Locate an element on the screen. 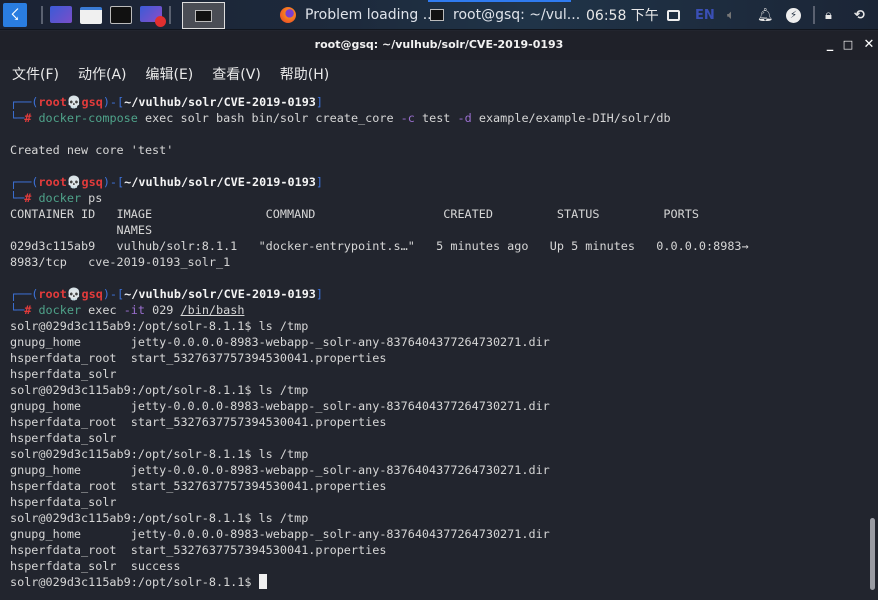 The width and height of the screenshot is (878, 600). notification-bell-icon: 🔔︎ is located at coordinates (765, 15).